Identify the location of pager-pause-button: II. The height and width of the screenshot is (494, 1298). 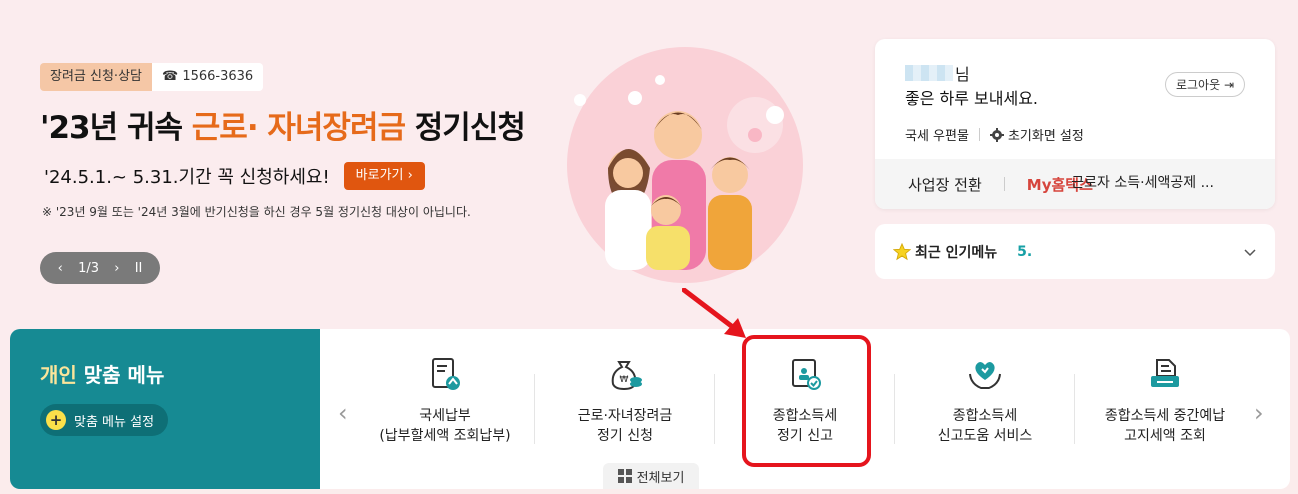
(139, 268).